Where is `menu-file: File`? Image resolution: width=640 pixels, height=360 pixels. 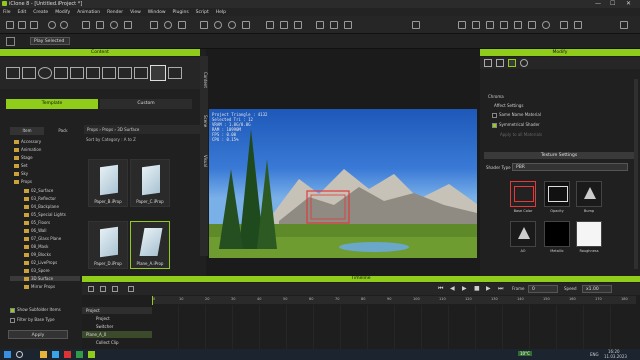 menu-file: File is located at coordinates (7, 12).